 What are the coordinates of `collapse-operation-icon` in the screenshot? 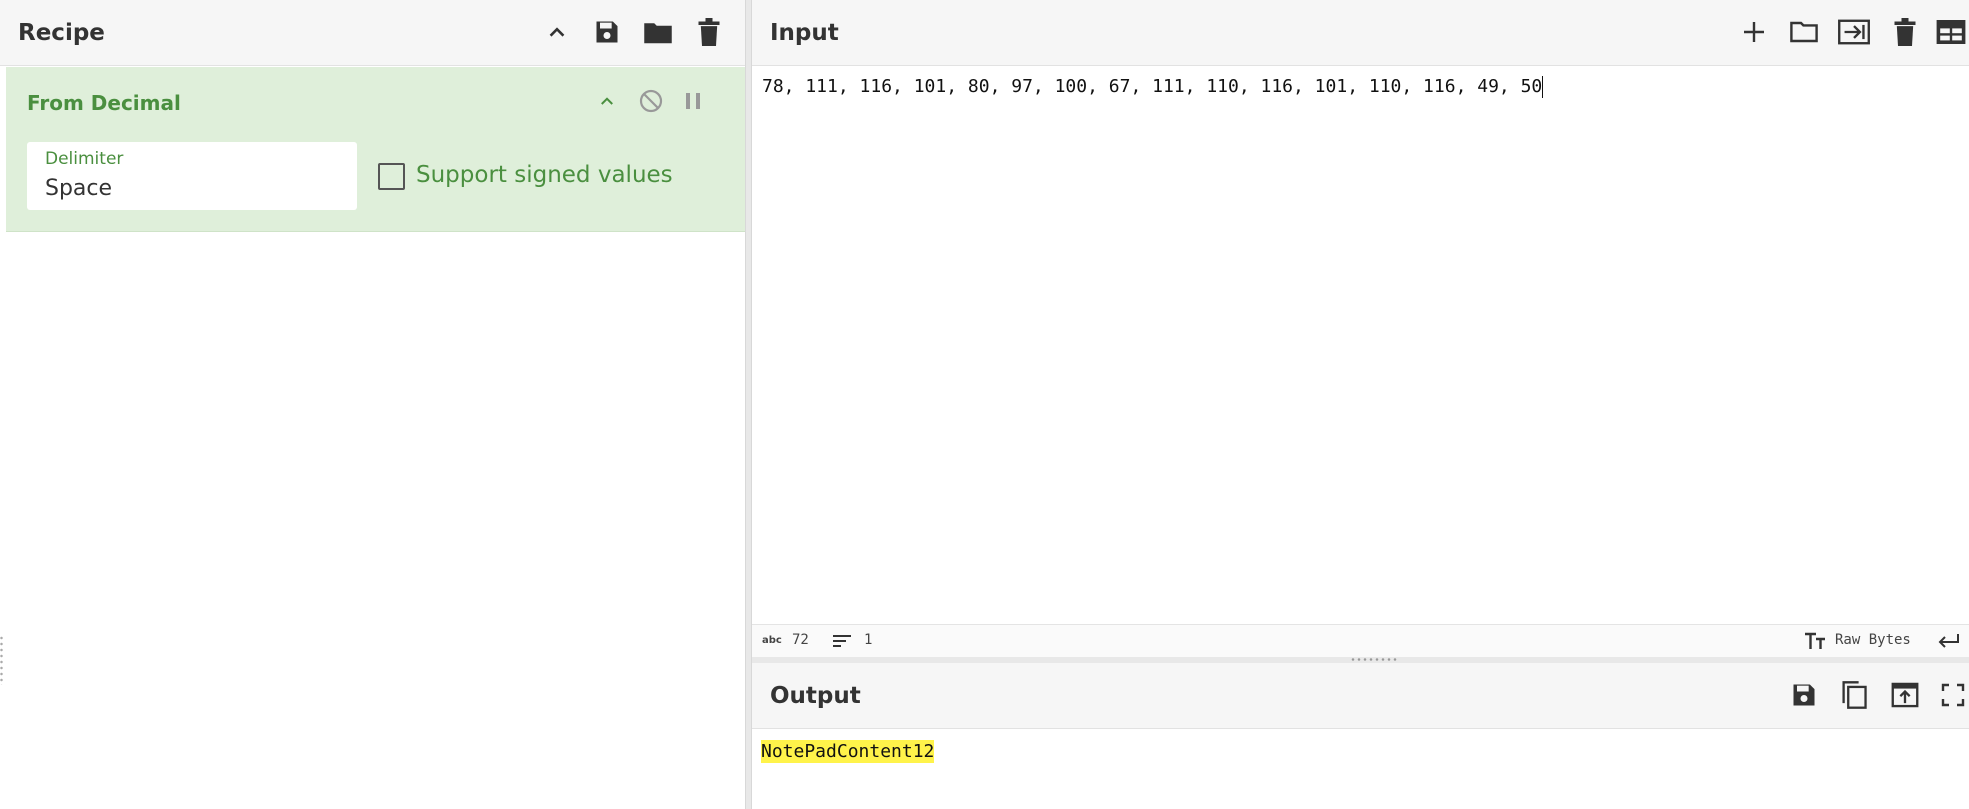 It's located at (607, 101).